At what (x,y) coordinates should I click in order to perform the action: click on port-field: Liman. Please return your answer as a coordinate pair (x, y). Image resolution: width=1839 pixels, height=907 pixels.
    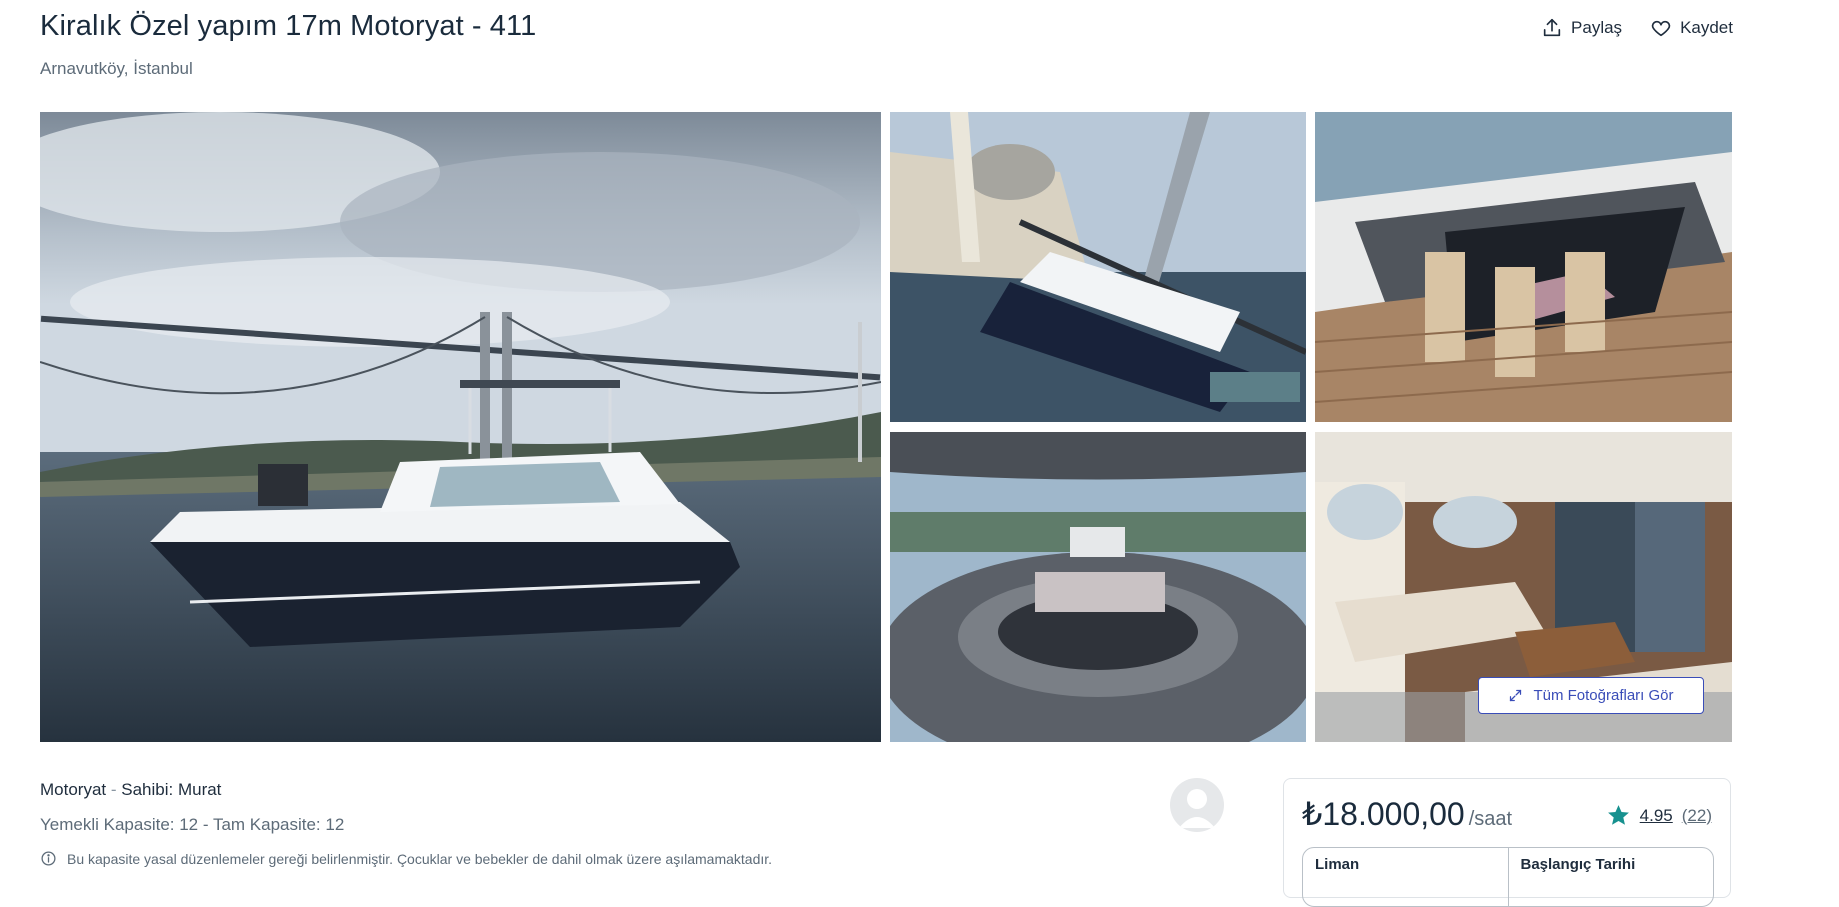
    Looking at the image, I should click on (1405, 877).